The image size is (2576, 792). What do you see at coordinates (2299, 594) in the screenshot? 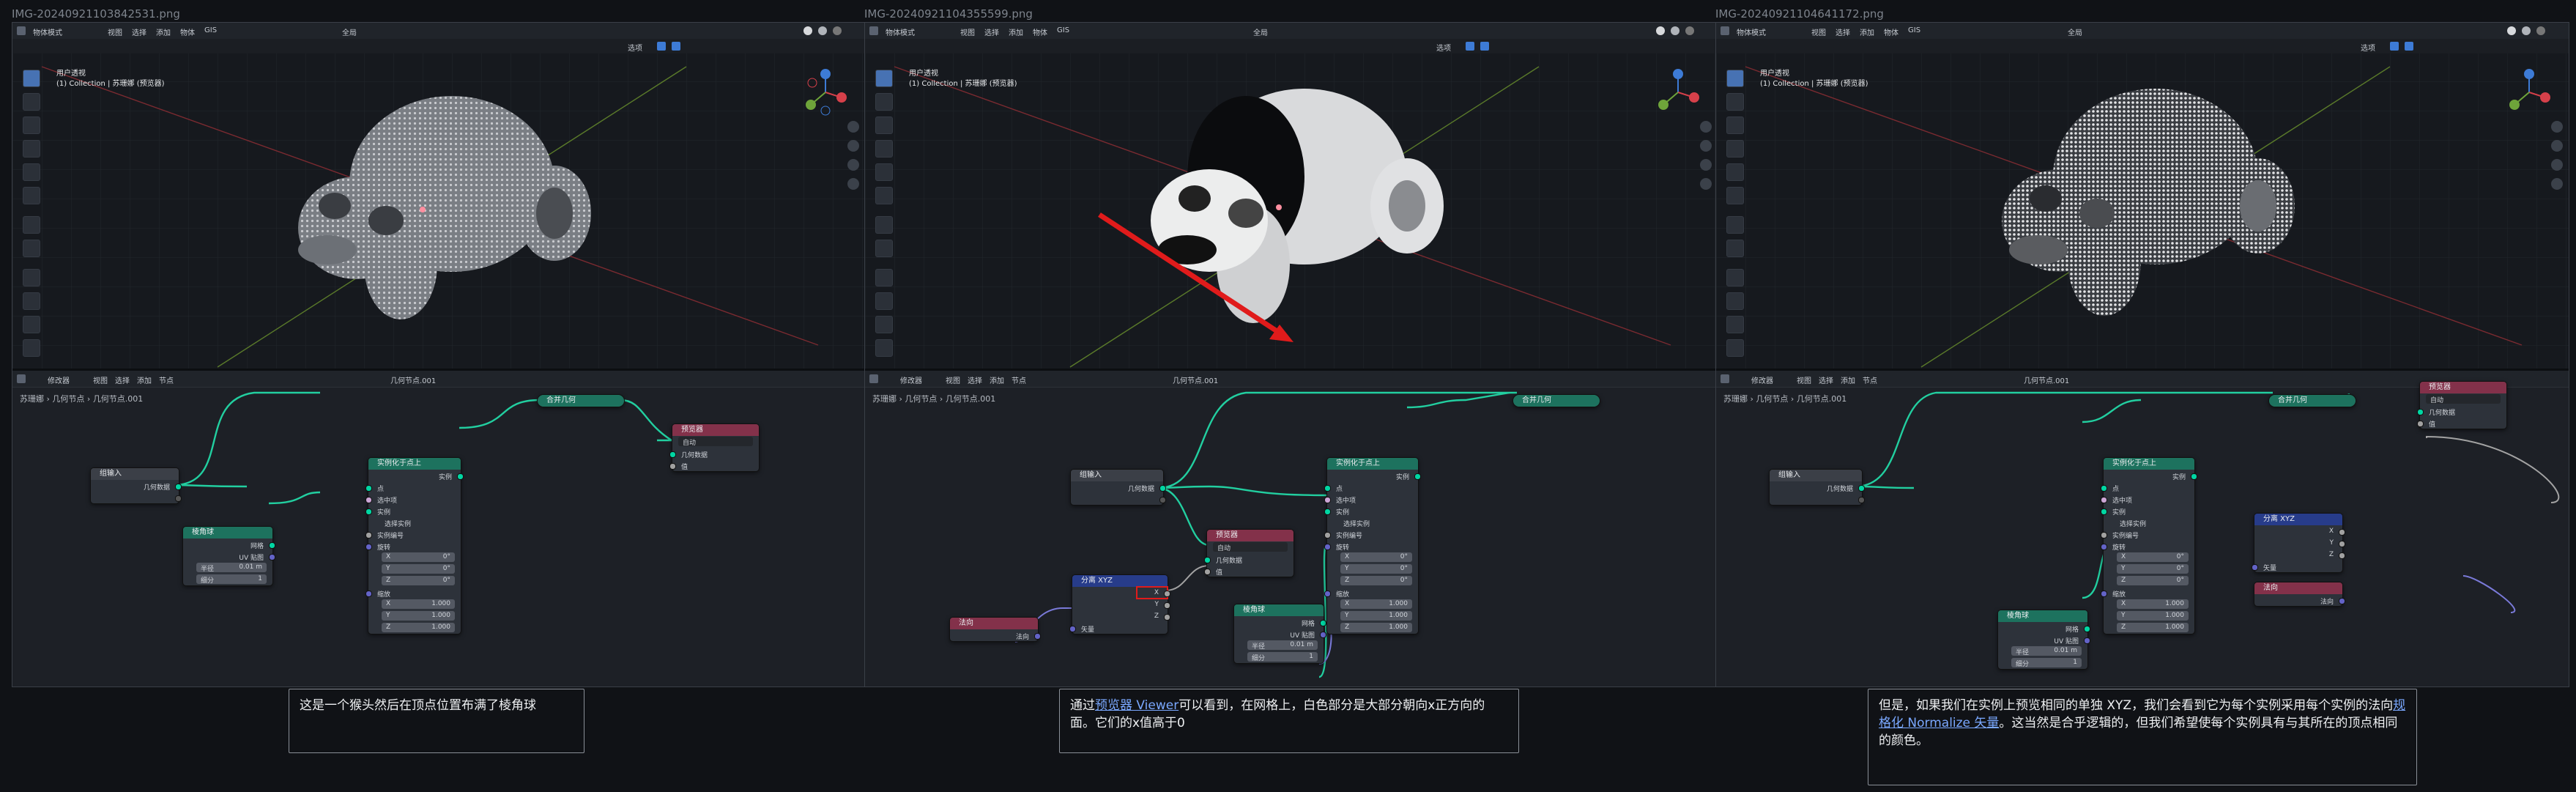
I see `normal-node: 法向 法向` at bounding box center [2299, 594].